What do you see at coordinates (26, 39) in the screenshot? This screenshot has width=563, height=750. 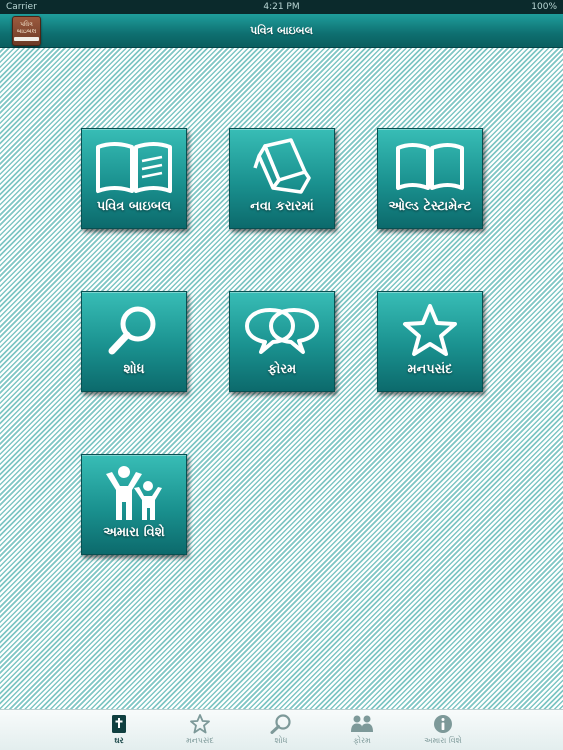 I see `logo-bookmark-strip` at bounding box center [26, 39].